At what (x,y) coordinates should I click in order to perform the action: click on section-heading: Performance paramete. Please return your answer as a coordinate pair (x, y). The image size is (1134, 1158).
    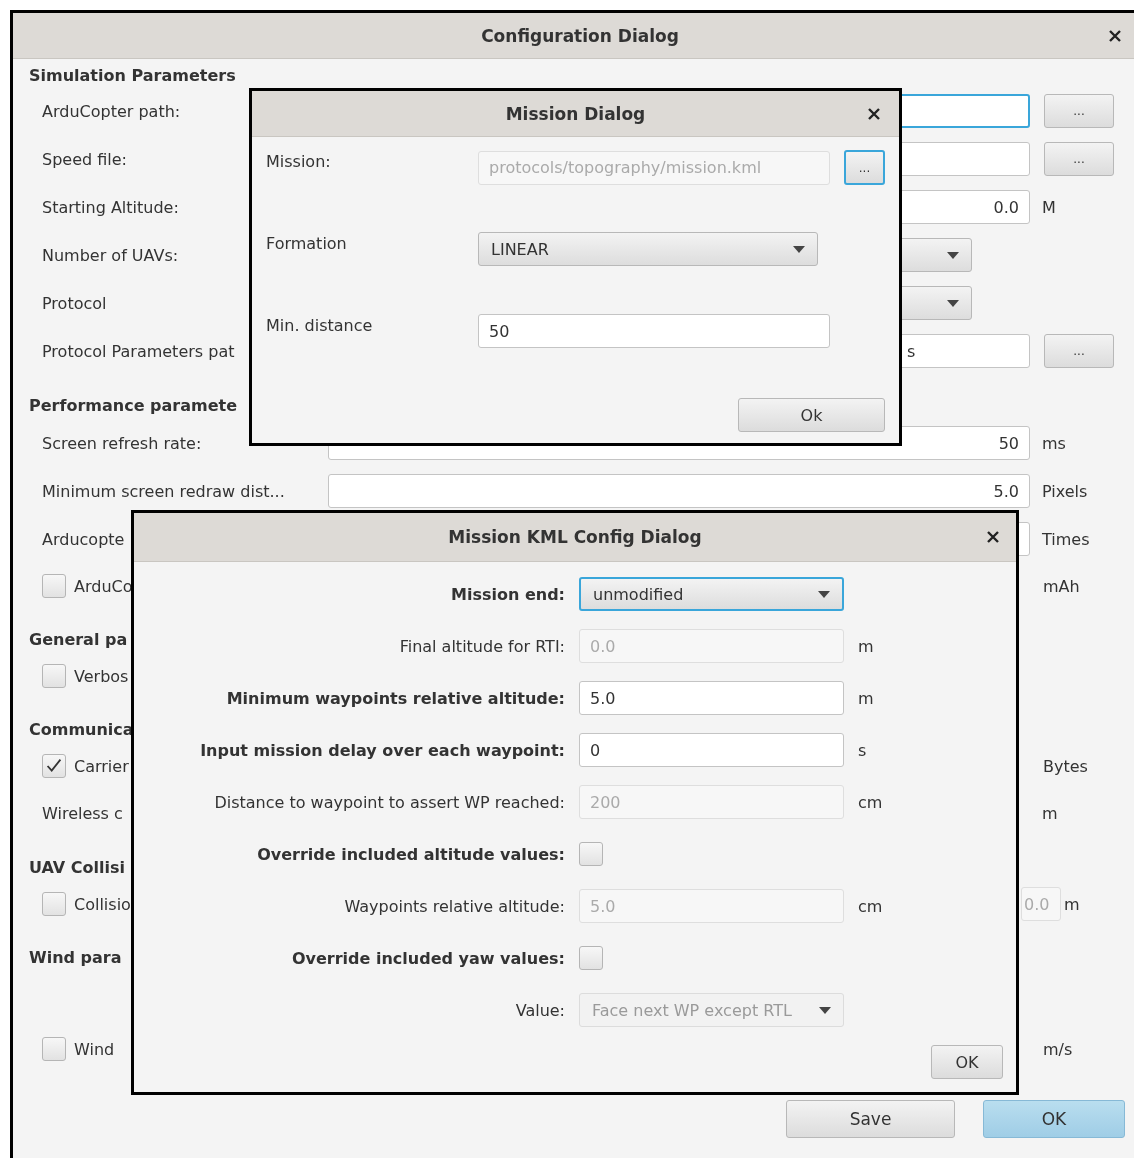
    Looking at the image, I should click on (133, 405).